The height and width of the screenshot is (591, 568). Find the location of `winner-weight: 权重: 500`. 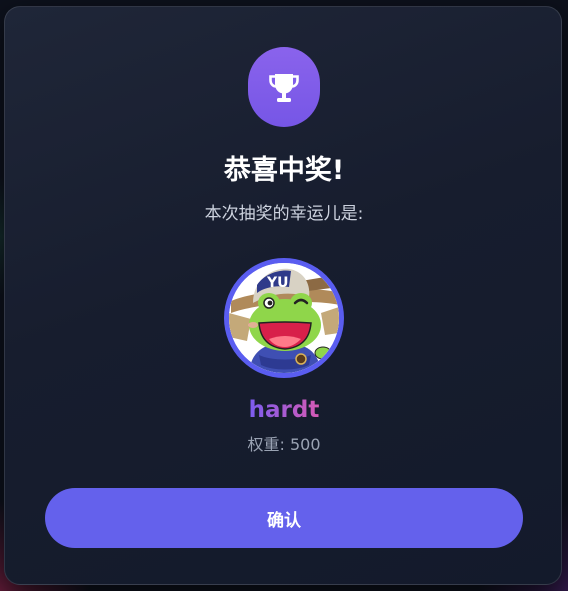

winner-weight: 权重: 500 is located at coordinates (284, 444).